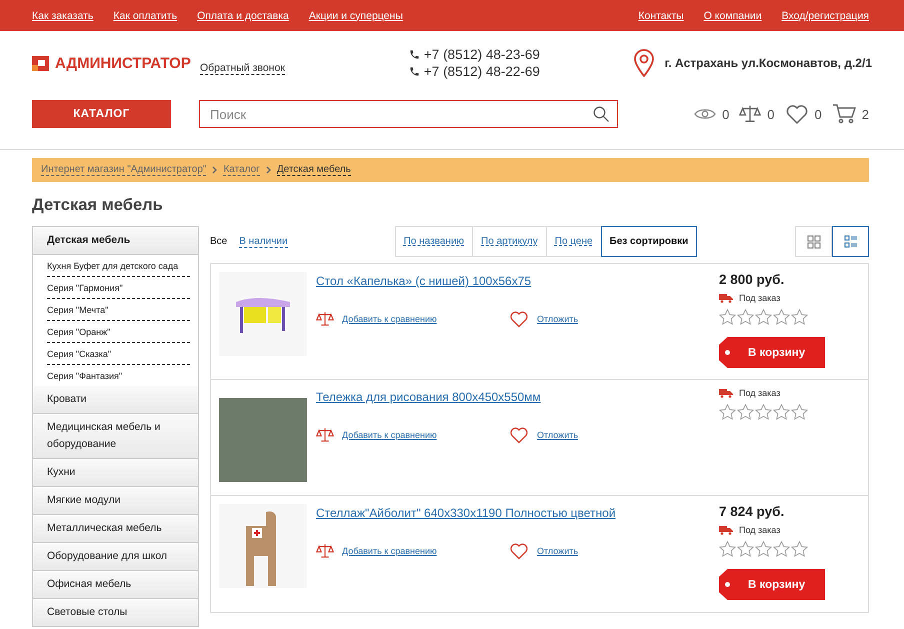 Image resolution: width=904 pixels, height=629 pixels. What do you see at coordinates (474, 71) in the screenshot?
I see `phone-number: +7 (8512) 48-22-69` at bounding box center [474, 71].